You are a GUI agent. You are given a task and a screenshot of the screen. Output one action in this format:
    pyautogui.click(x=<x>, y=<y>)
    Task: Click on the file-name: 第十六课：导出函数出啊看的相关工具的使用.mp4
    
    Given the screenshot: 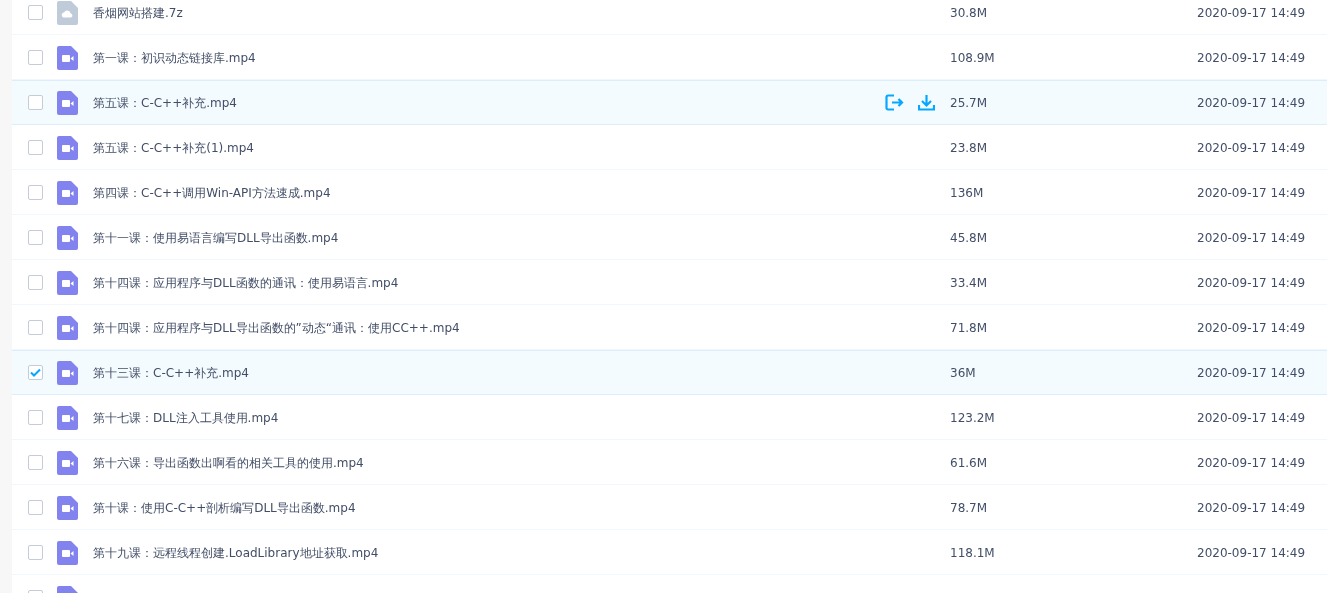 What is the action you would take?
    pyautogui.click(x=228, y=462)
    